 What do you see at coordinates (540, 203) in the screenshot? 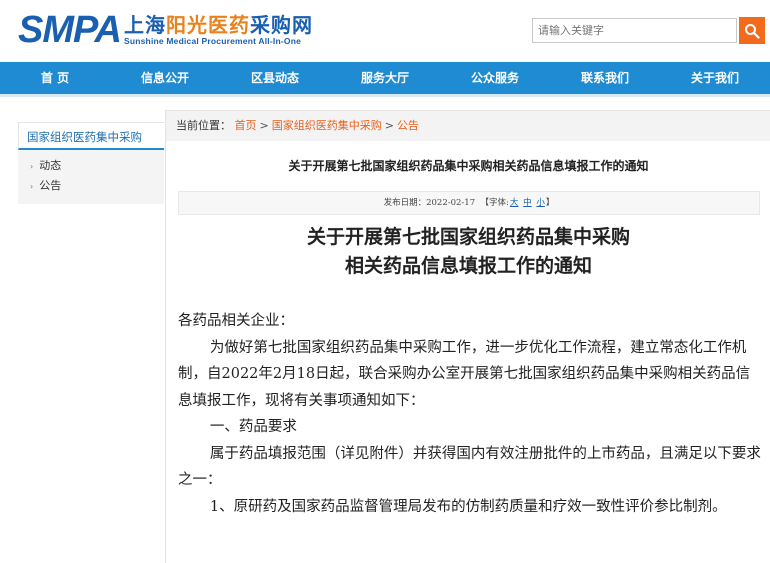
I see `font-size-small: 小` at bounding box center [540, 203].